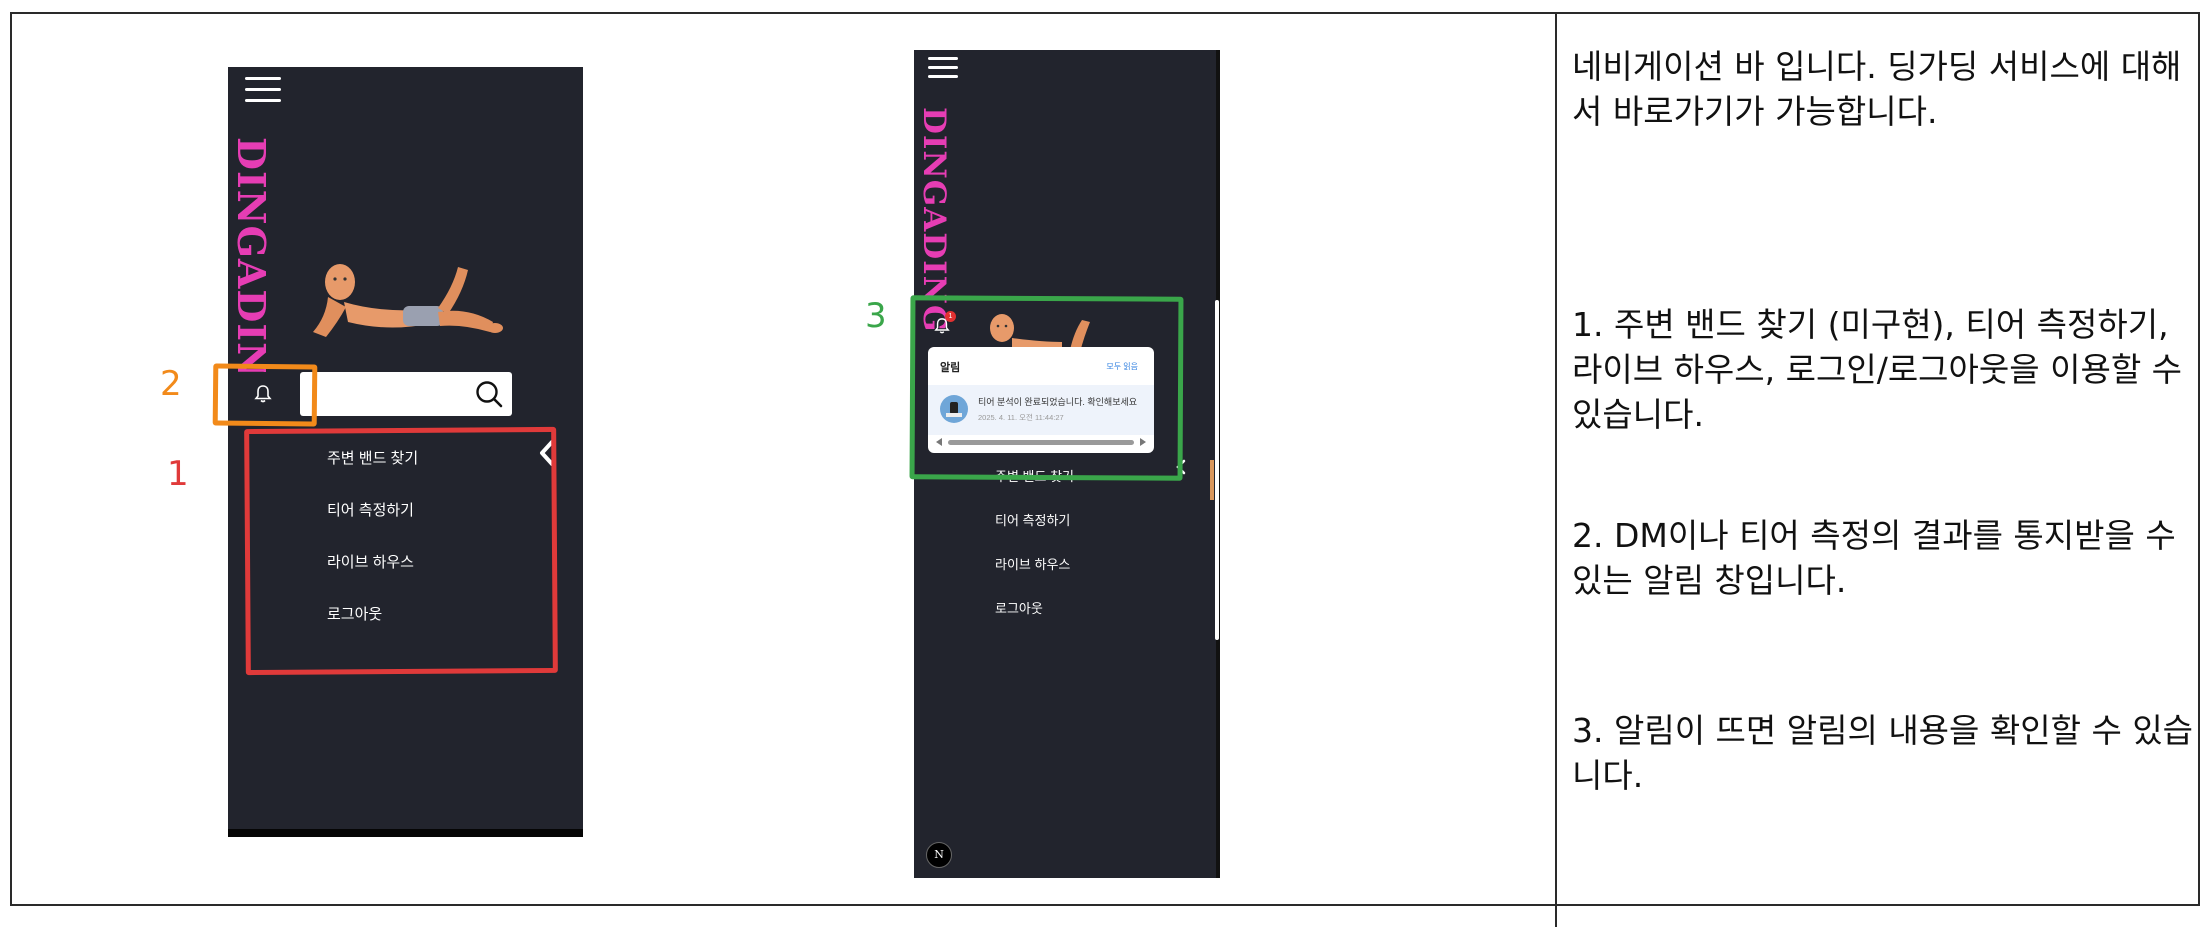  What do you see at coordinates (1019, 607) in the screenshot?
I see `menu-item-logout: 로그아웃` at bounding box center [1019, 607].